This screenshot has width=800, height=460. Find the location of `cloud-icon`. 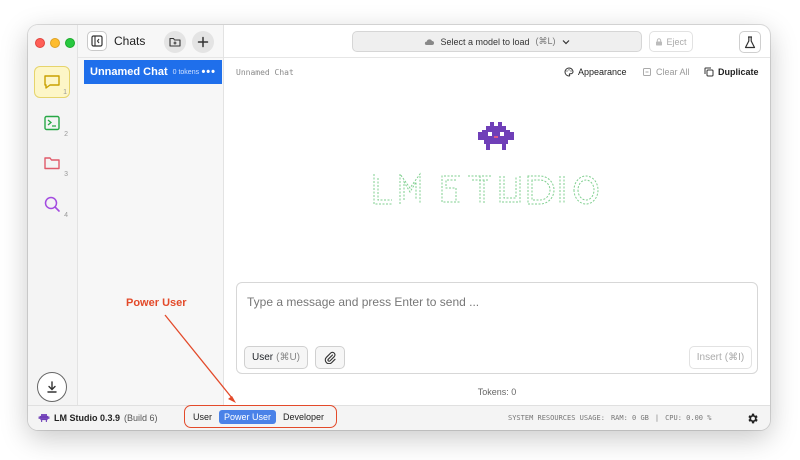

cloud-icon is located at coordinates (430, 41).